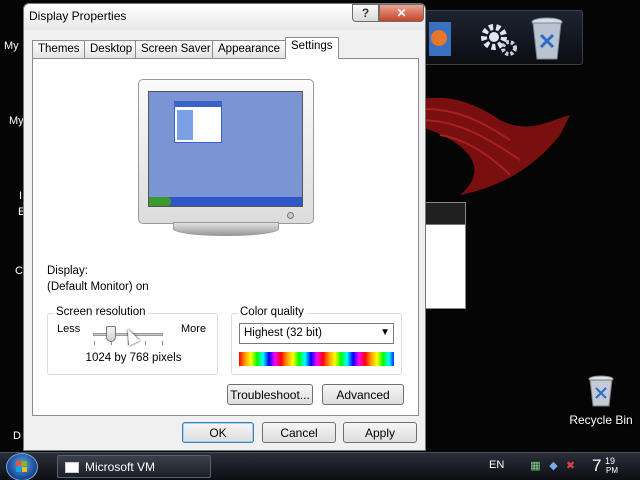 Image resolution: width=640 pixels, height=480 pixels. What do you see at coordinates (535, 465) in the screenshot?
I see `network-icon: ▦` at bounding box center [535, 465].